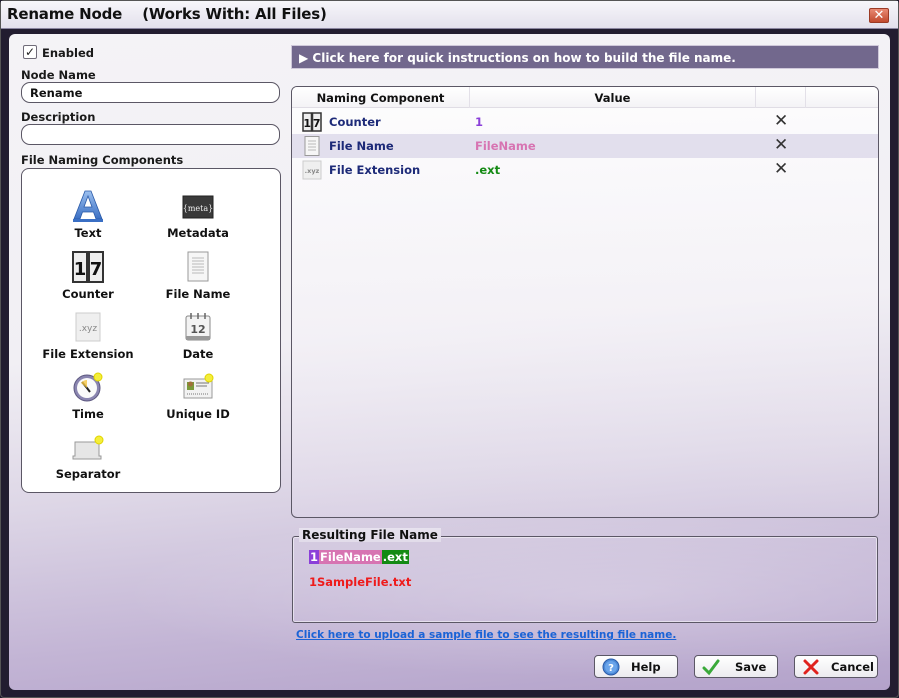  I want to click on row-value: .ext, so click(487, 170).